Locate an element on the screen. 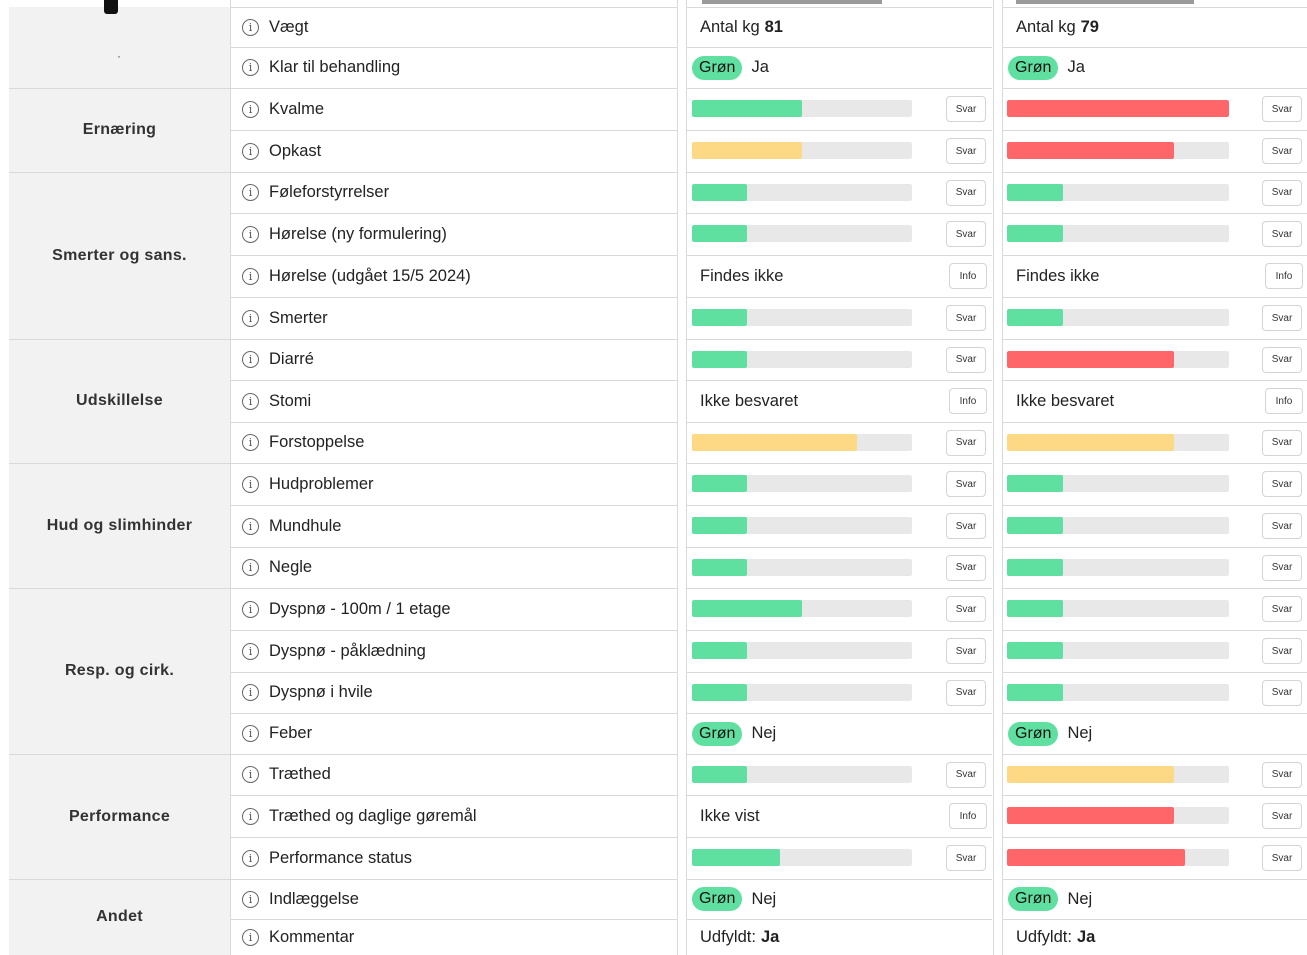 This screenshot has width=1307, height=955. category-label: Hud og slimhinder is located at coordinates (119, 525).